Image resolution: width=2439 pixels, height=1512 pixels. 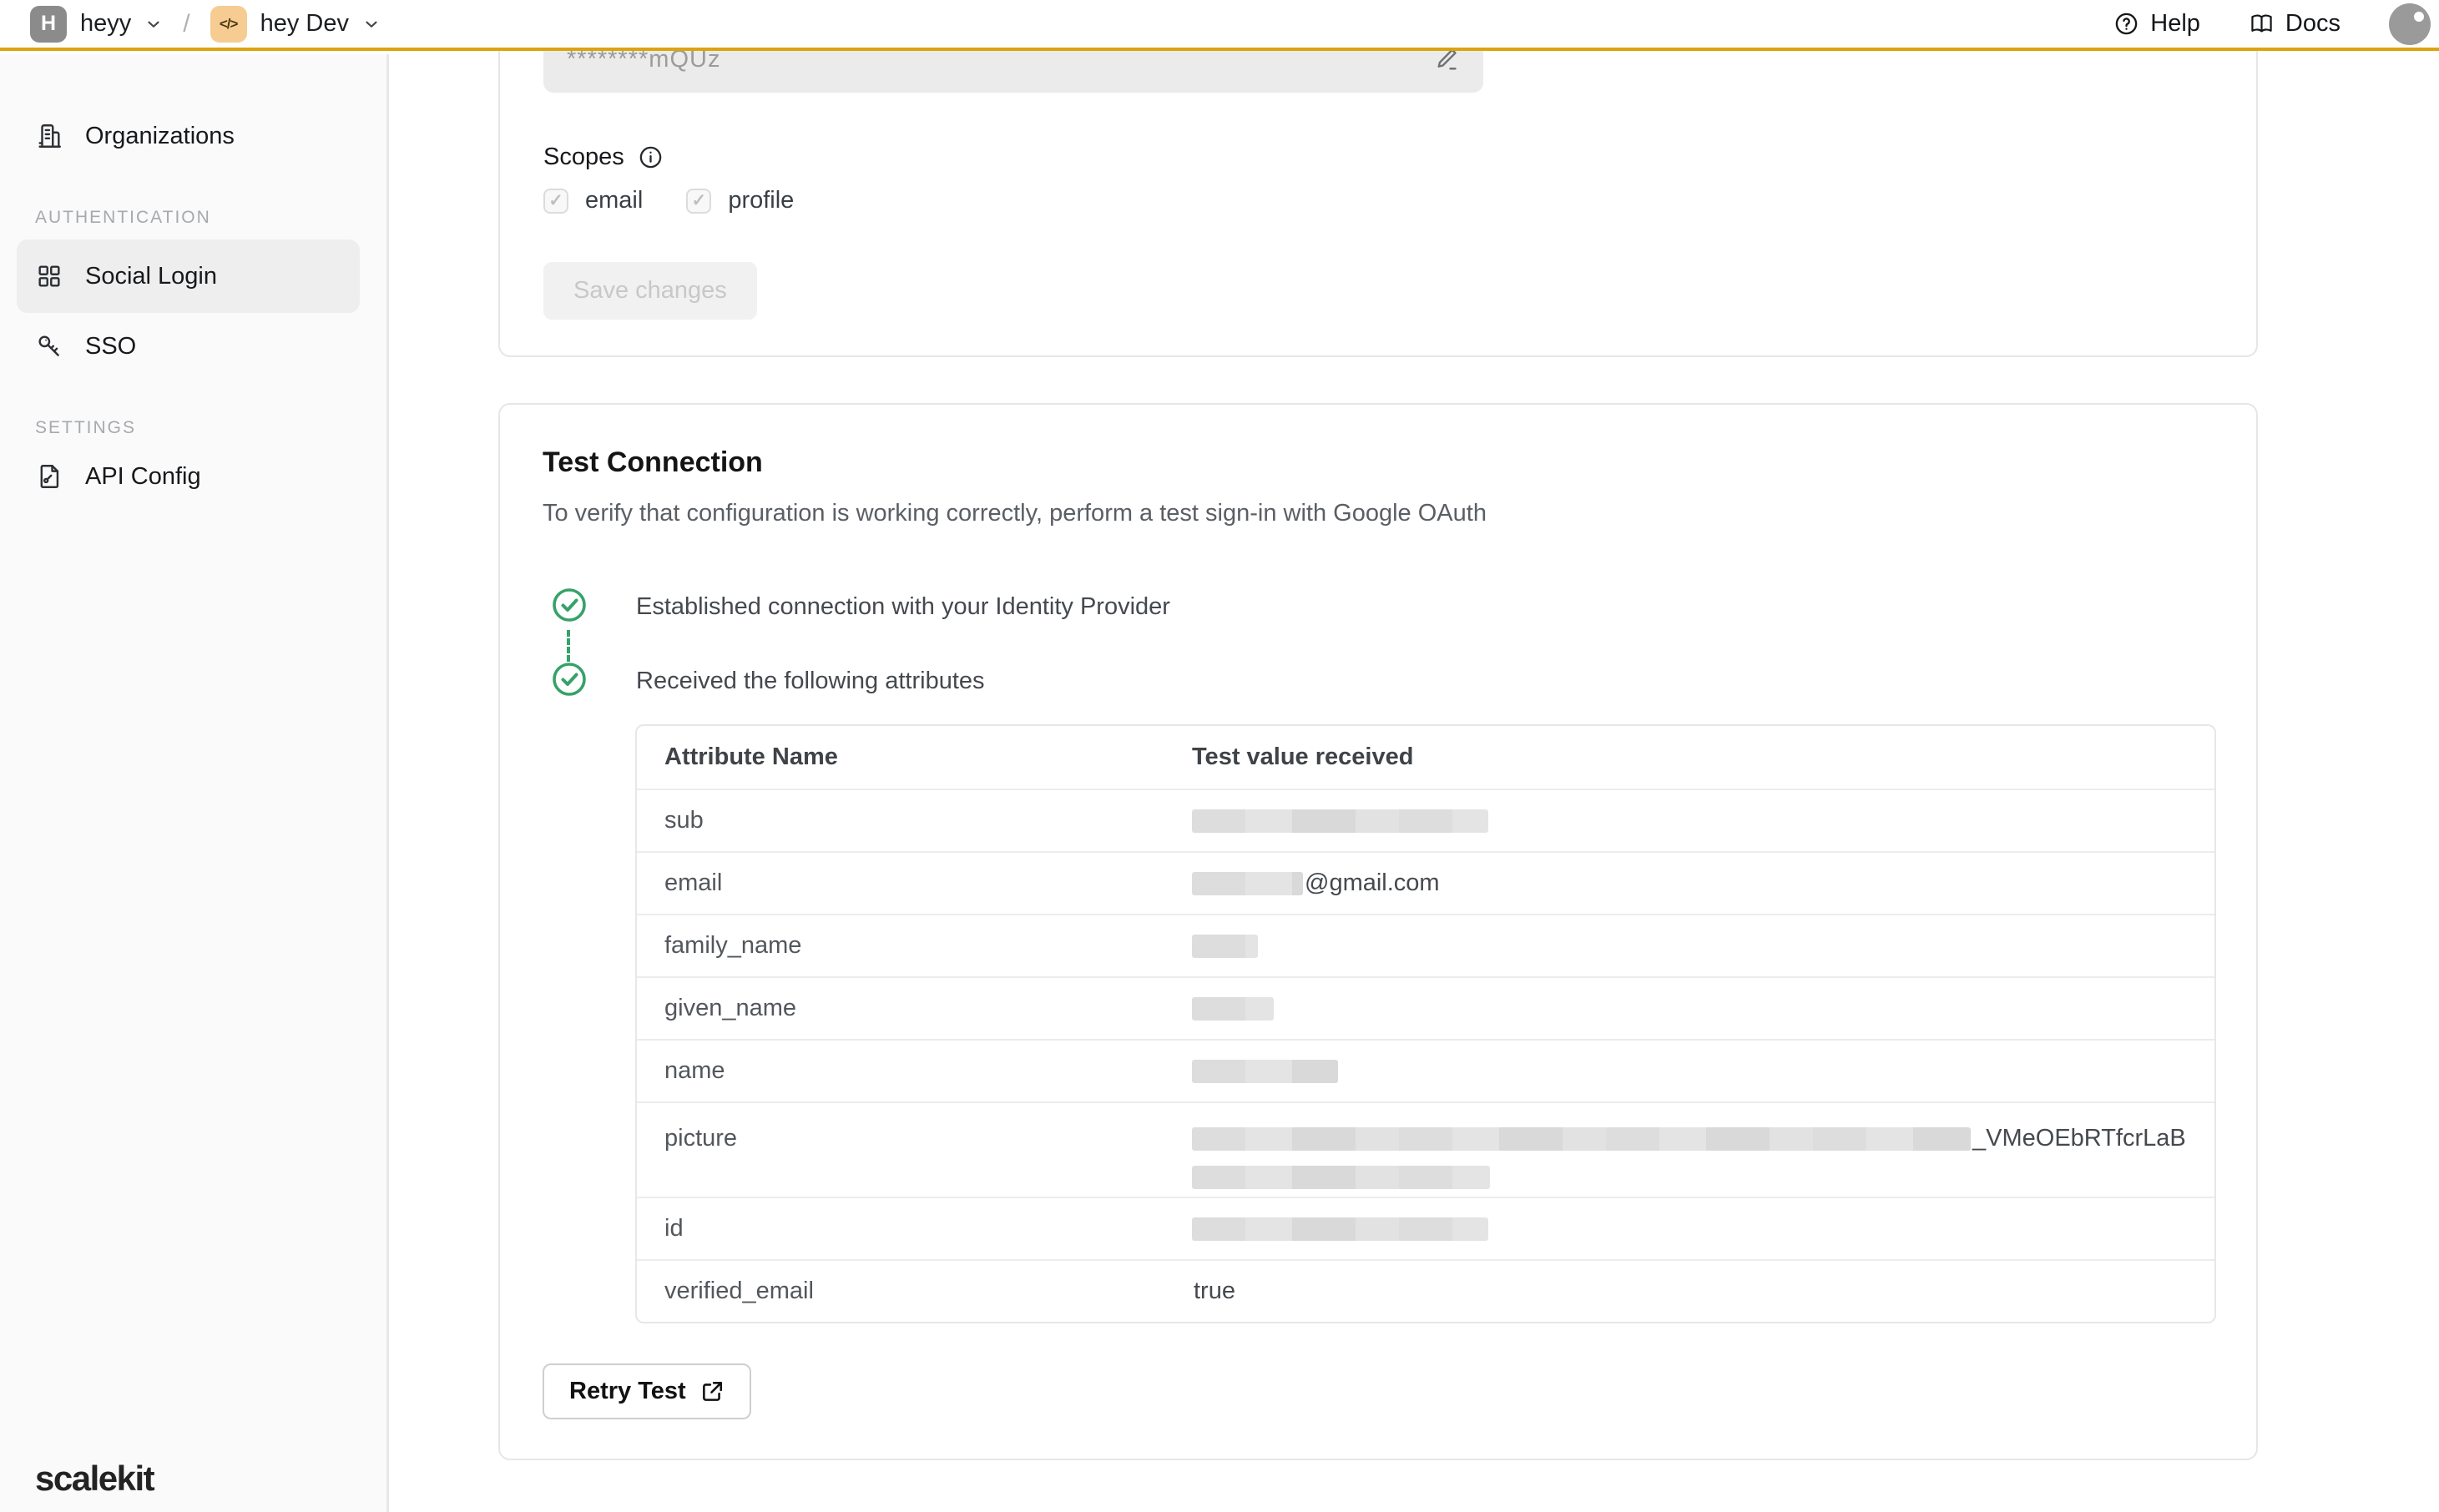 What do you see at coordinates (684, 820) in the screenshot?
I see `attribute-name-cell: sub` at bounding box center [684, 820].